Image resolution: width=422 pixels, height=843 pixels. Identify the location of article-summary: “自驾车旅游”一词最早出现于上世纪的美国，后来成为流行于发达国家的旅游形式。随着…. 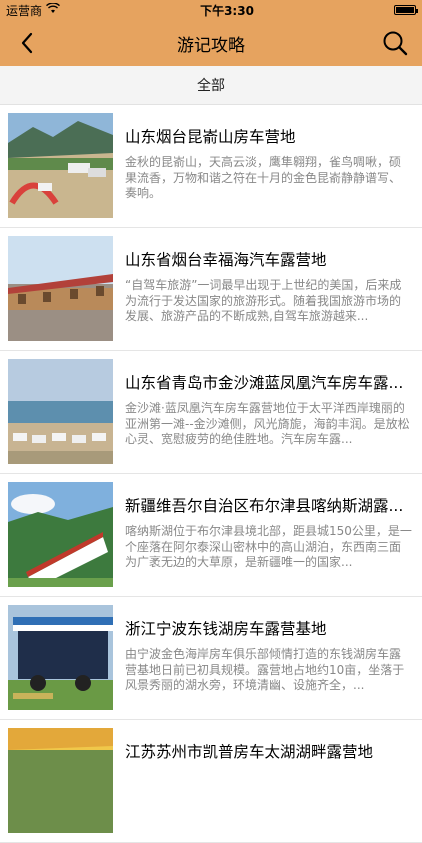
(263, 300).